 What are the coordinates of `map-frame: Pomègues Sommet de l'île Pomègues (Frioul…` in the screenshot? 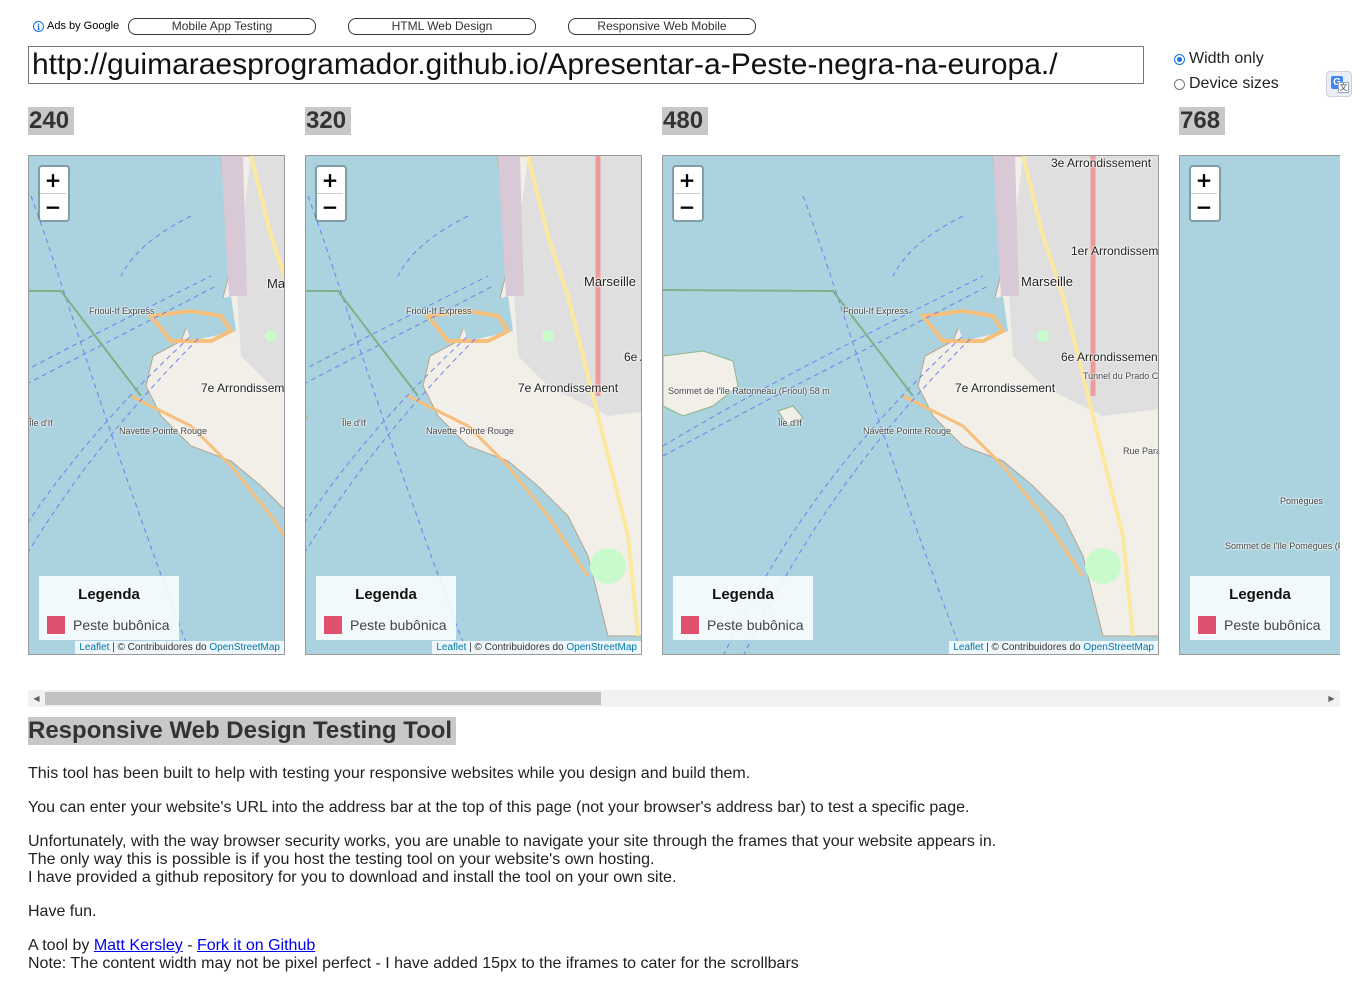 It's located at (1259, 405).